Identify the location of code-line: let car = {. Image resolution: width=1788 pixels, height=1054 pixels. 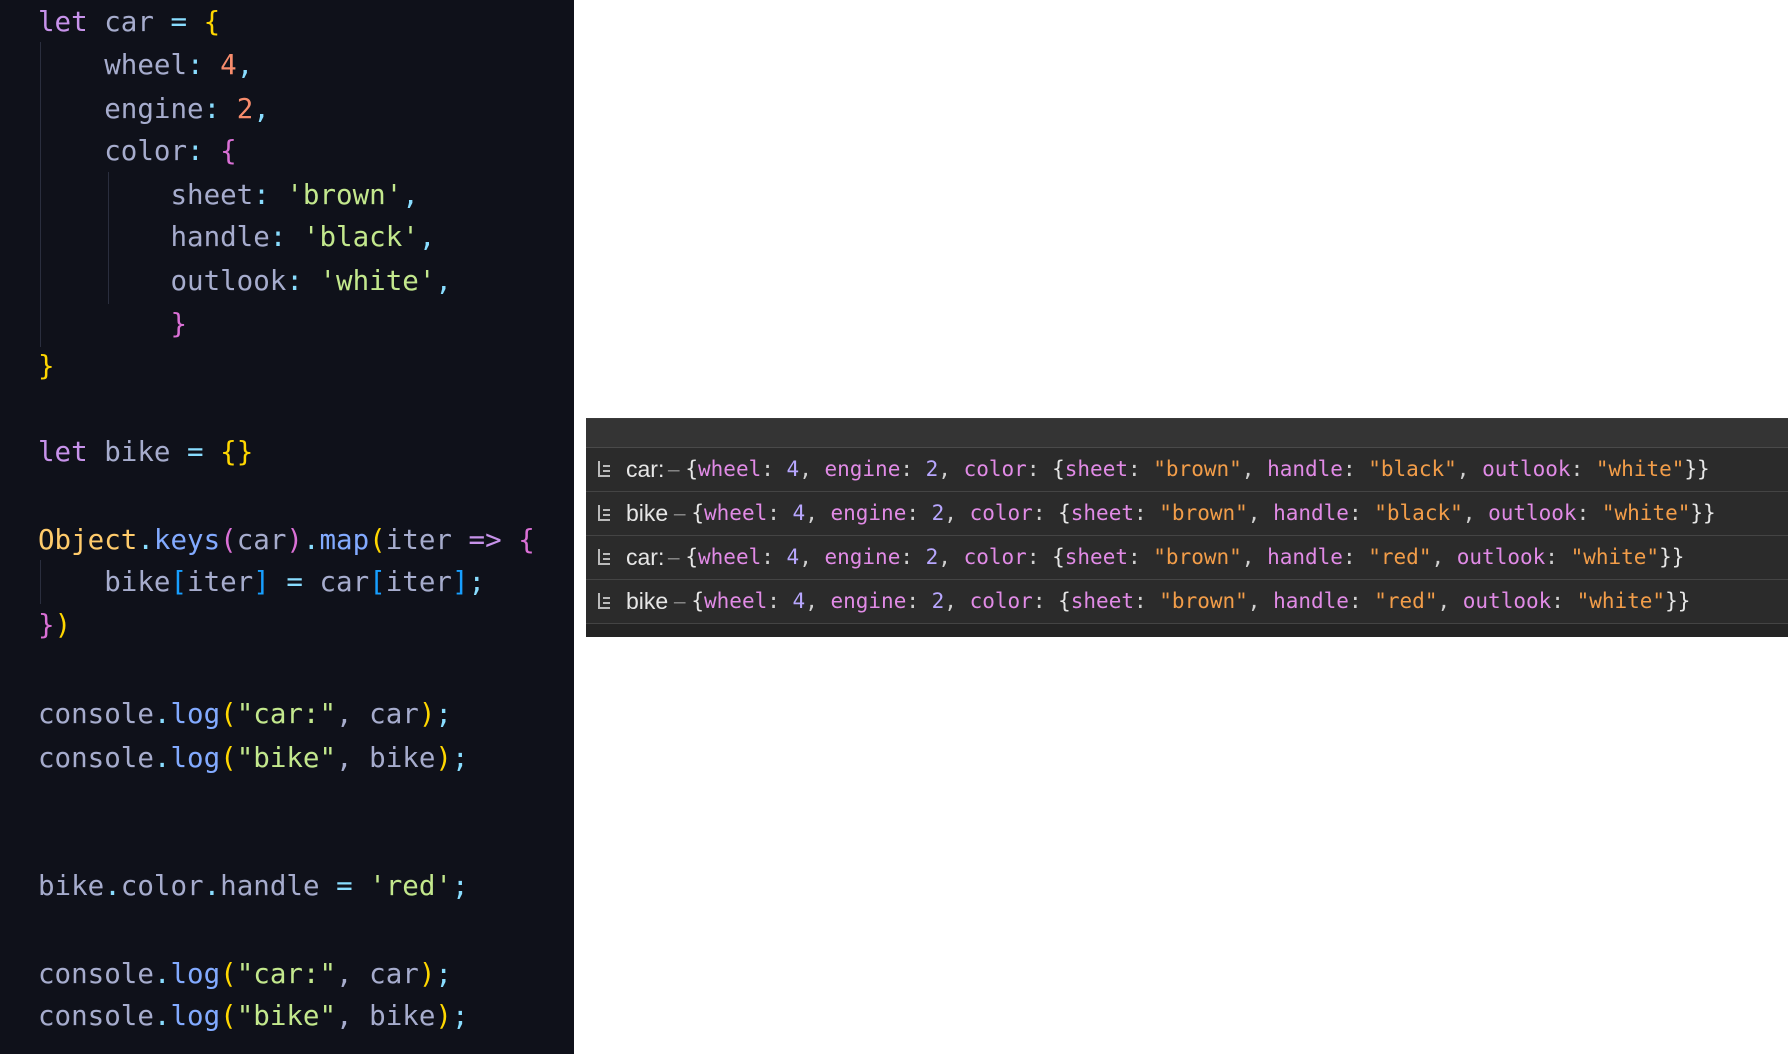
(129, 22).